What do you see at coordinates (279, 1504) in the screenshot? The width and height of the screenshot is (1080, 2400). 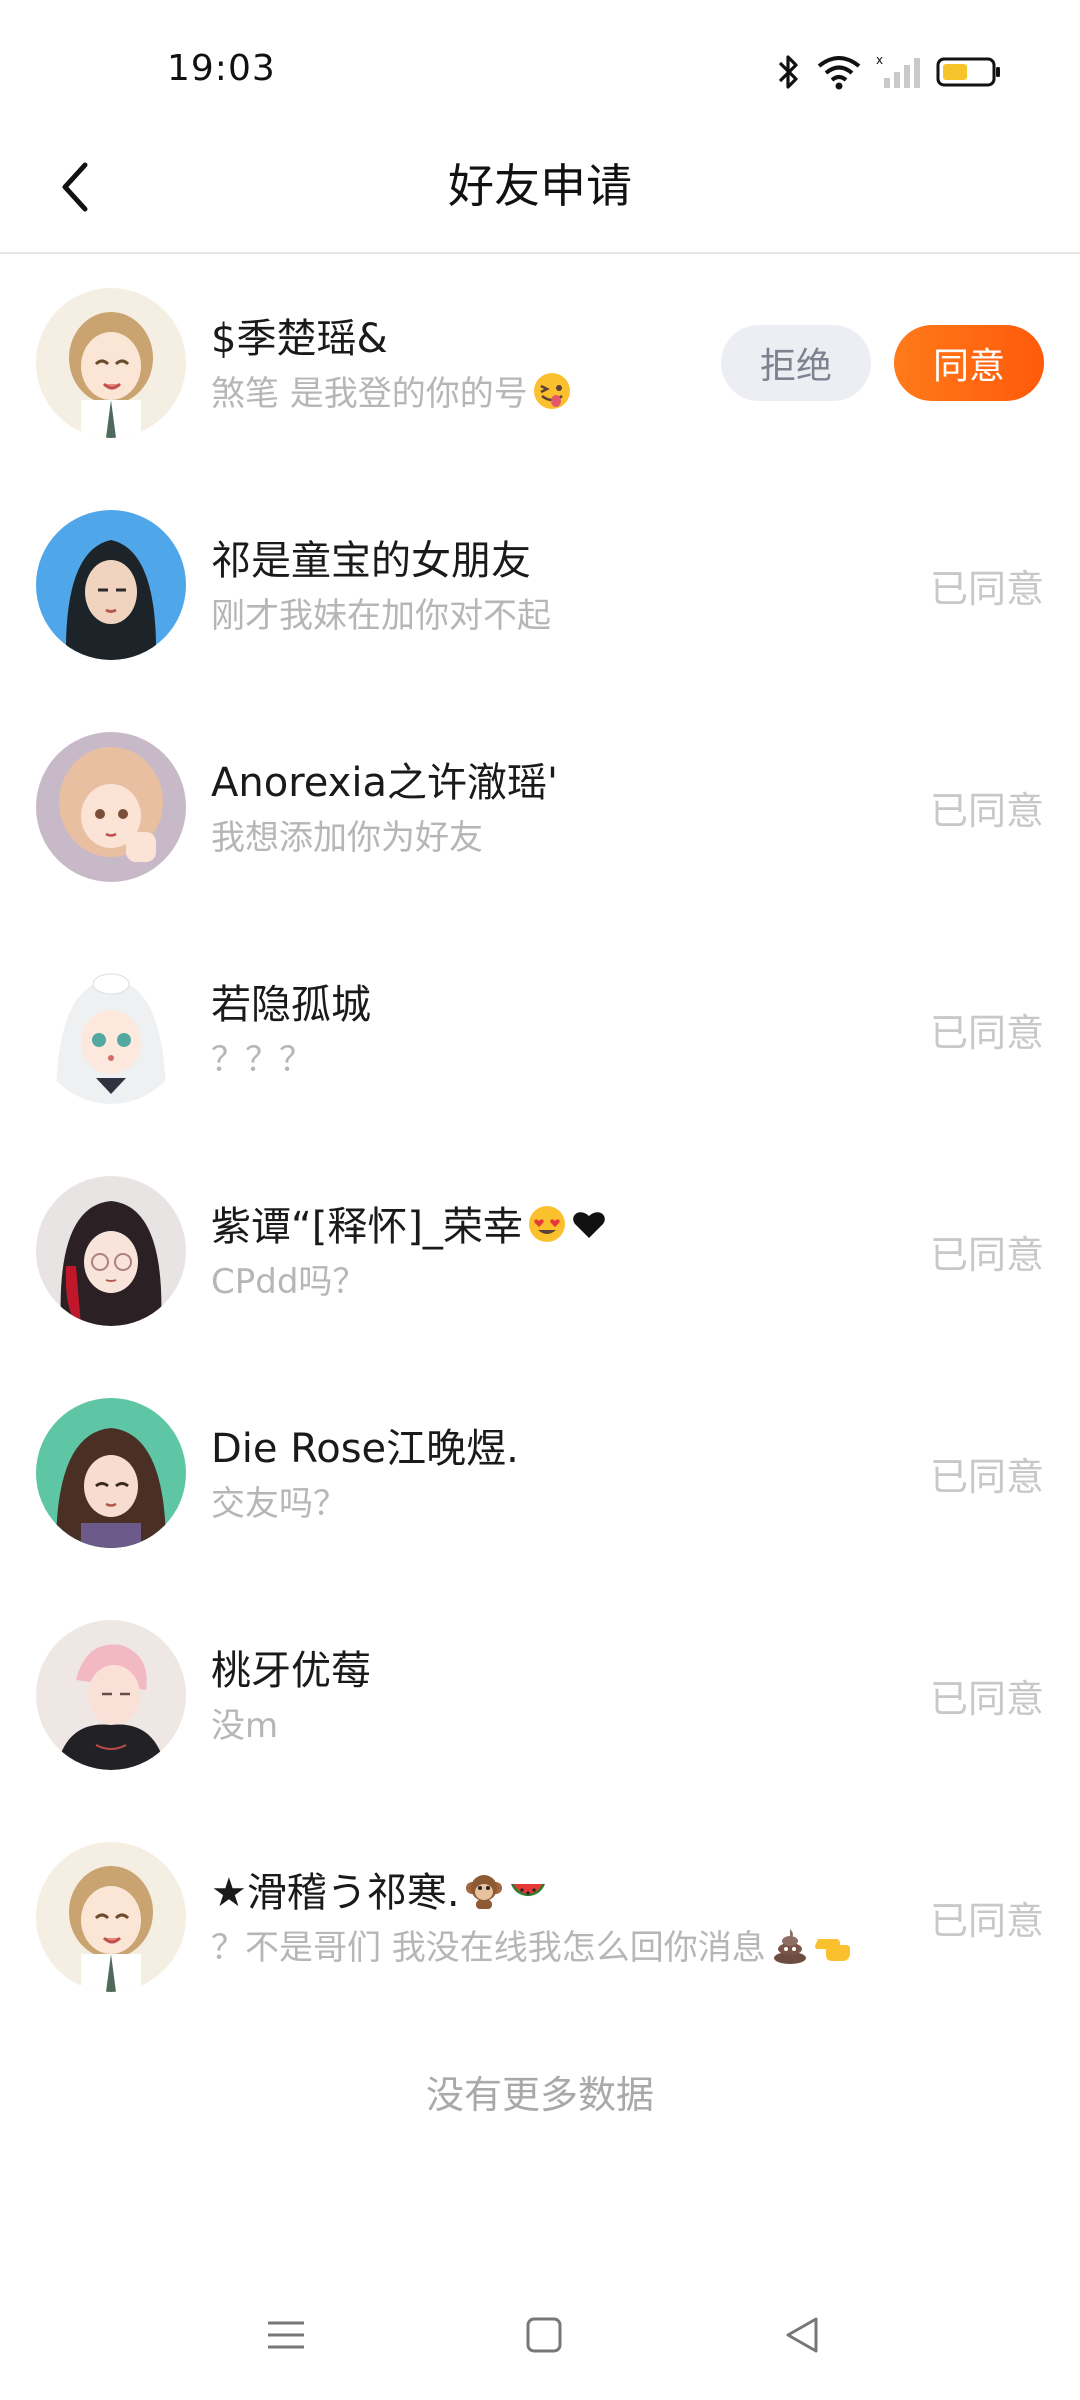 I see `request-message: 交友吗？` at bounding box center [279, 1504].